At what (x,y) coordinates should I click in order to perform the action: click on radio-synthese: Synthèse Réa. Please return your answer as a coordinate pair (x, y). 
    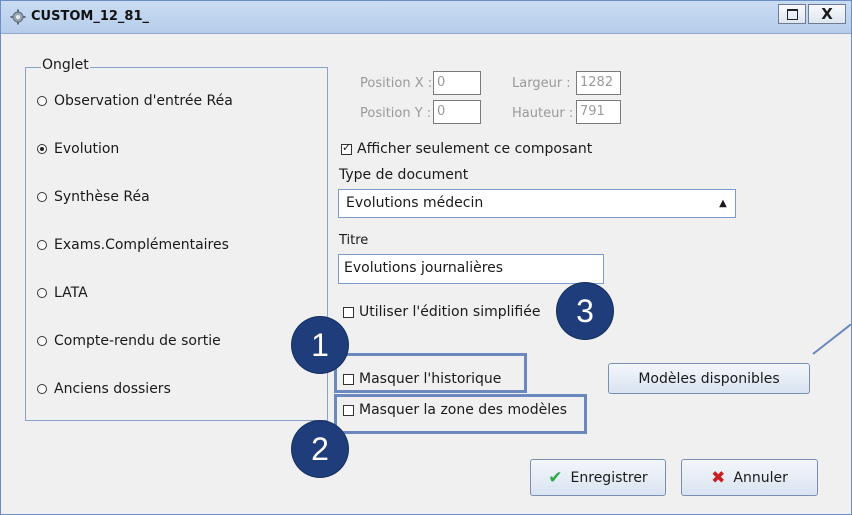
    Looking at the image, I should click on (93, 197).